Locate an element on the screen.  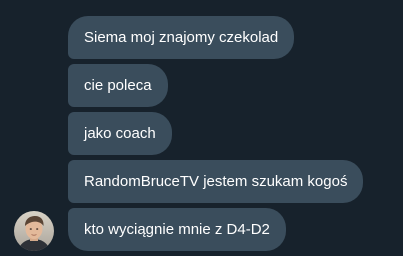
user-avatar-photo-icon is located at coordinates (34, 231).